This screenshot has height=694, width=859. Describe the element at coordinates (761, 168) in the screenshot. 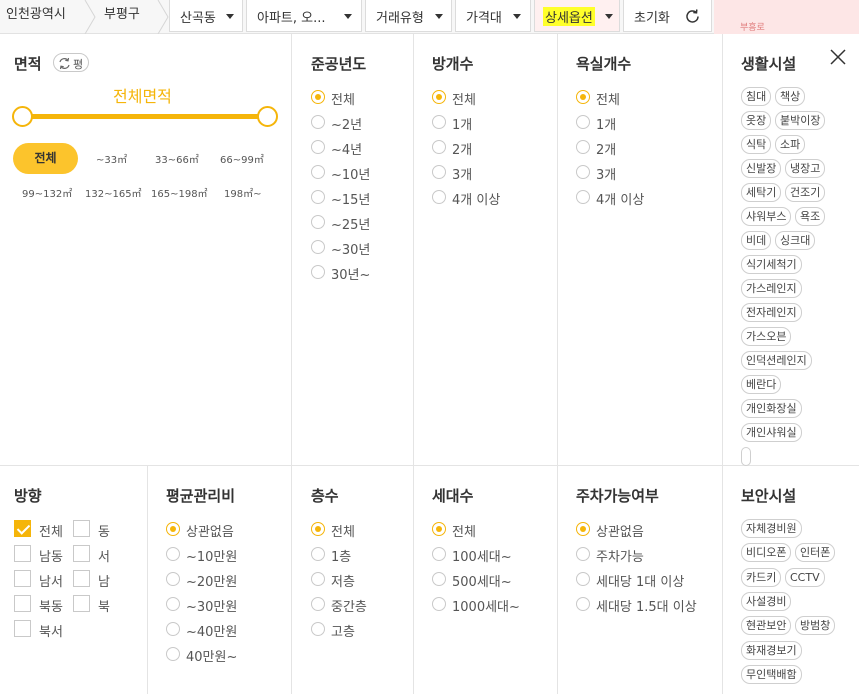

I see `living-tag: 신발장` at that location.